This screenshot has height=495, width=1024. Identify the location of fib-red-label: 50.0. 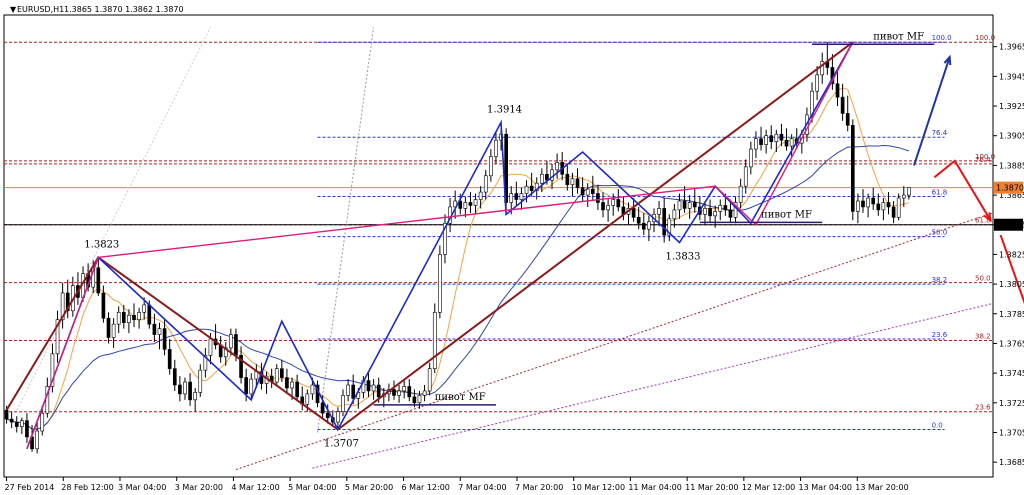
(983, 279).